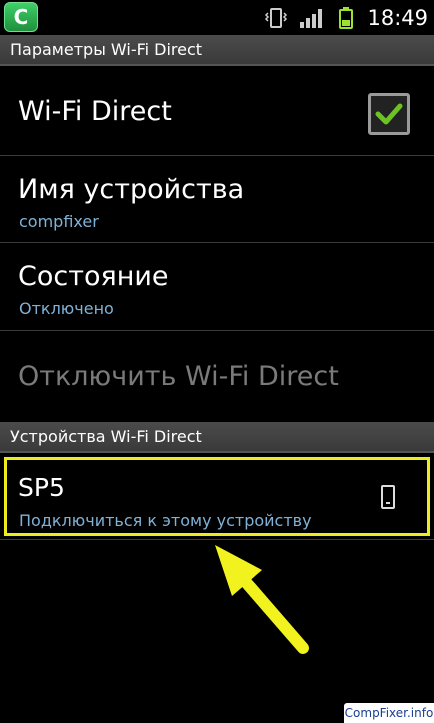 The image size is (434, 723). I want to click on watermark: CompFixer.info, so click(389, 713).